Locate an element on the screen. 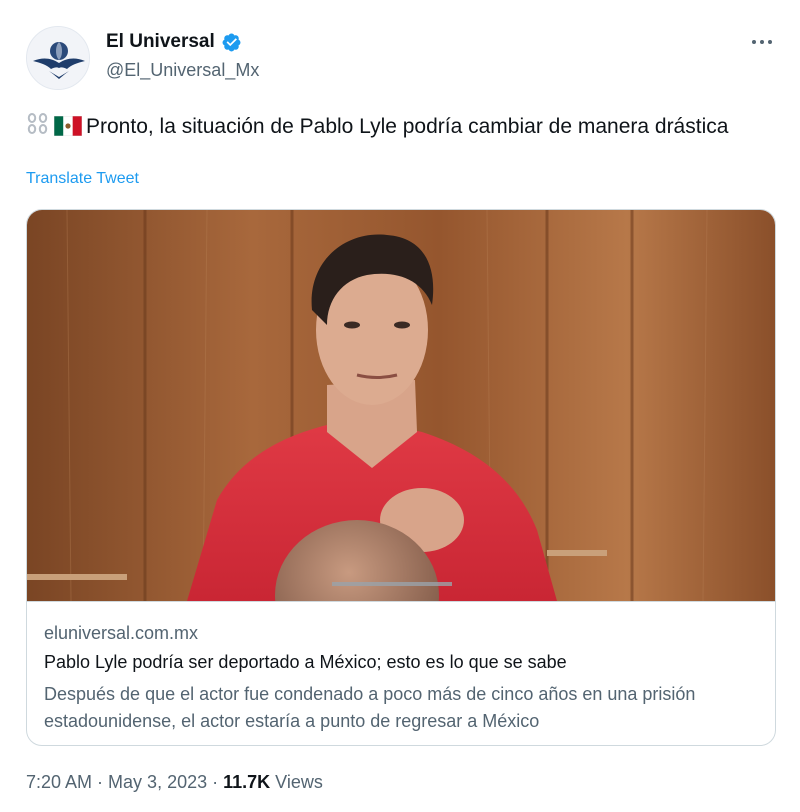  card-domain: eluniversal.com.mx is located at coordinates (121, 633).